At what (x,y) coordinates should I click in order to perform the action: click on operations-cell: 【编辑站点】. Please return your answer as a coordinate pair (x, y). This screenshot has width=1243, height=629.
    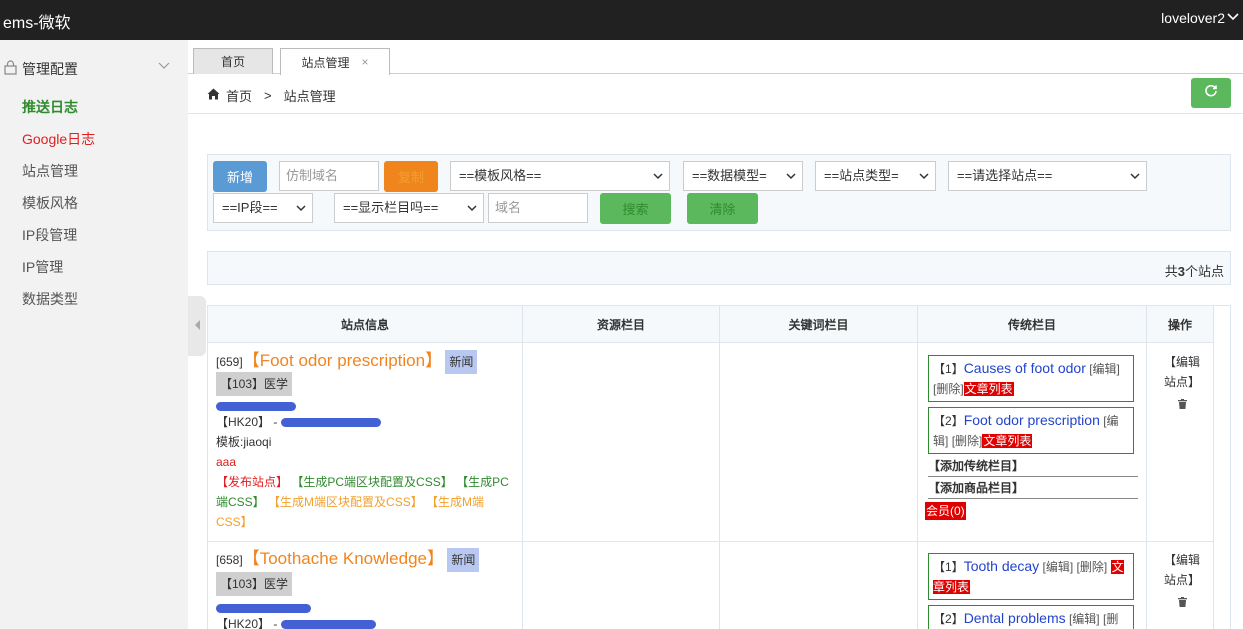
    Looking at the image, I should click on (1182, 383).